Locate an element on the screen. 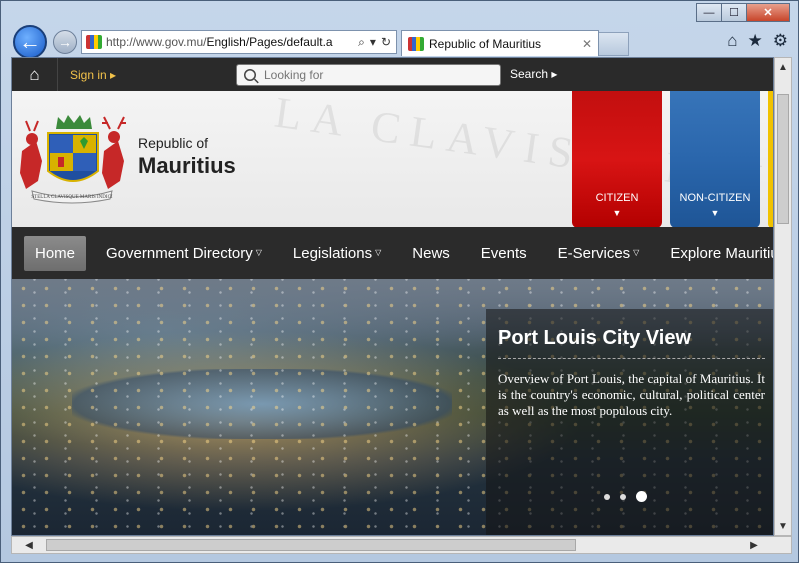  brand-line-2: Mauritius is located at coordinates (187, 165).